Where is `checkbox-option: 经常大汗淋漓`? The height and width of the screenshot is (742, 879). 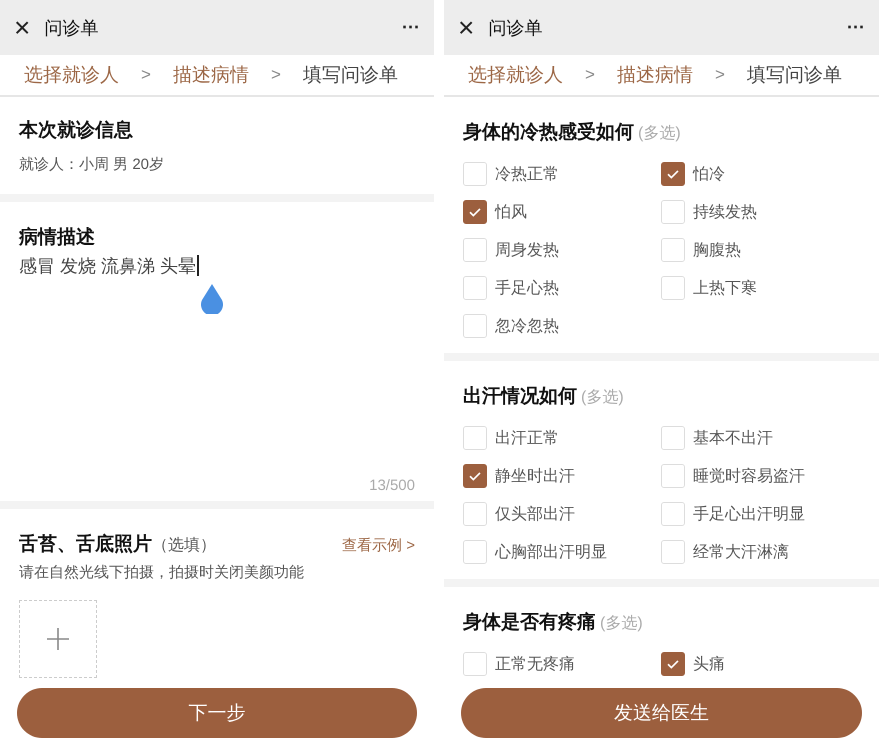
checkbox-option: 经常大汗淋漓 is located at coordinates (760, 552).